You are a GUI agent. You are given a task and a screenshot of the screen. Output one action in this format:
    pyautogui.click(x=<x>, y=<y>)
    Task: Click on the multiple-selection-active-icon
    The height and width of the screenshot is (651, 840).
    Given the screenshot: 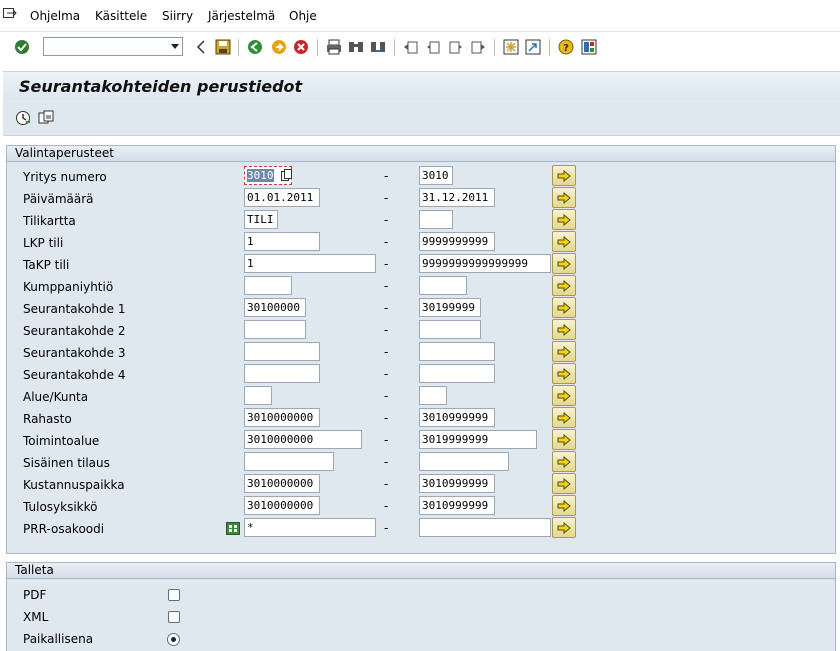 What is the action you would take?
    pyautogui.click(x=233, y=528)
    